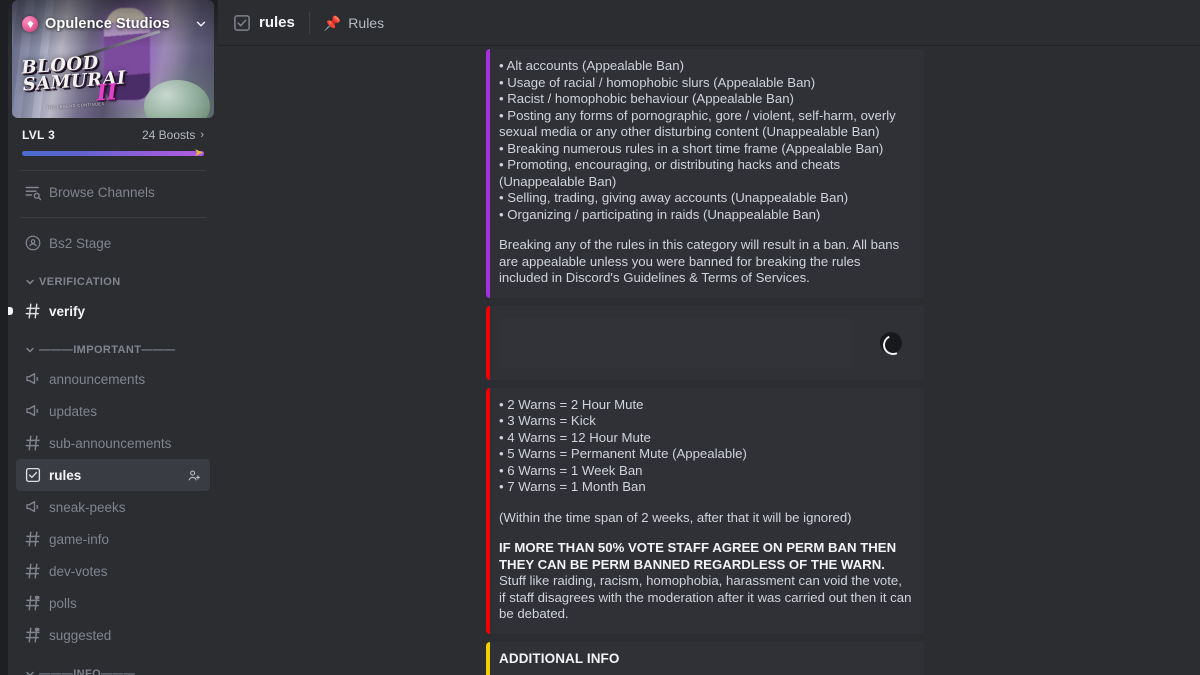  What do you see at coordinates (202, 135) in the screenshot?
I see `chevron-right-icon: ›` at bounding box center [202, 135].